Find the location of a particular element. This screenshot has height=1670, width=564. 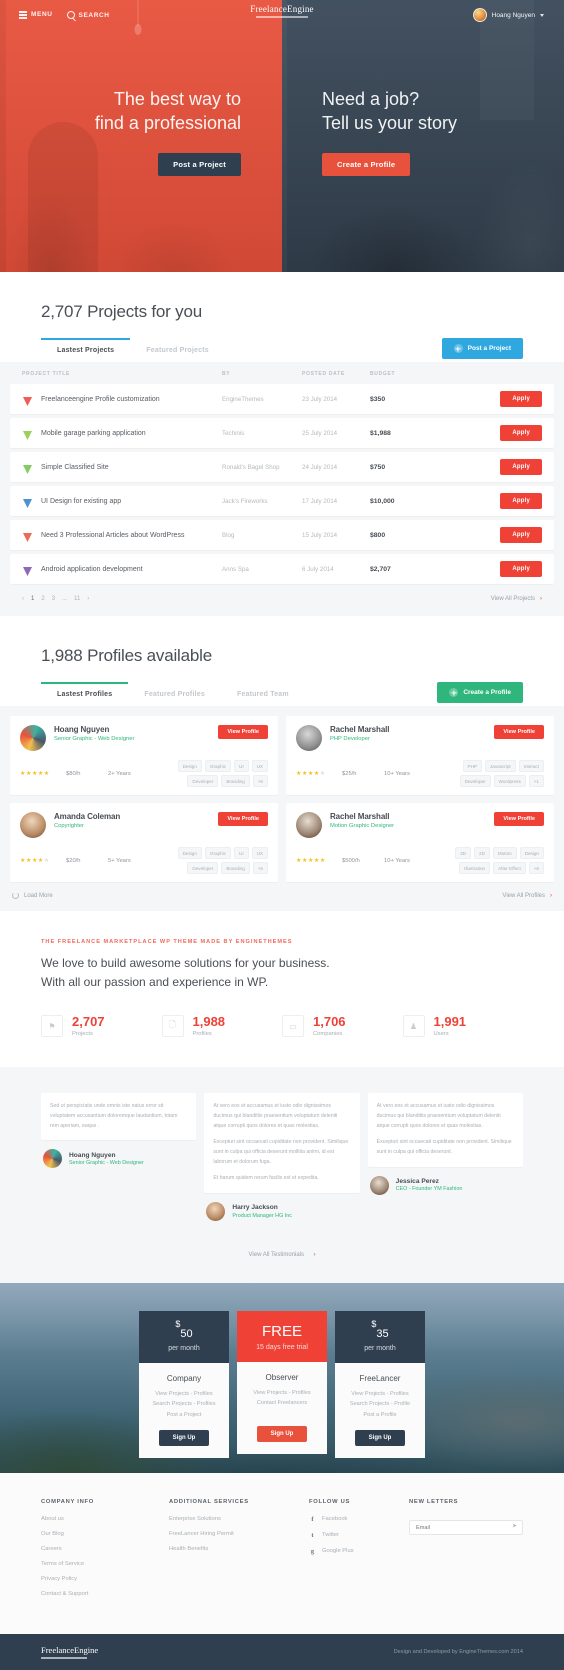

pagination-page: 11 is located at coordinates (77, 599).